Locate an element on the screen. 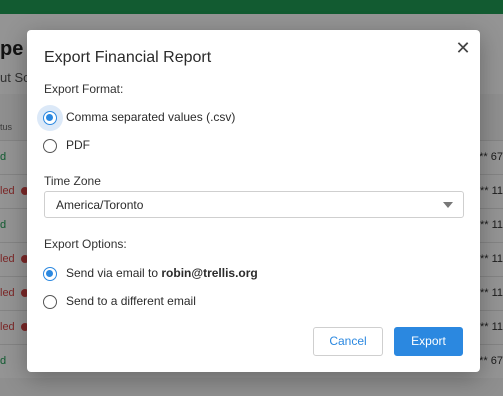 The width and height of the screenshot is (503, 396). radio-send-via-email: Send via email to robin@trellis.org is located at coordinates (247, 274).